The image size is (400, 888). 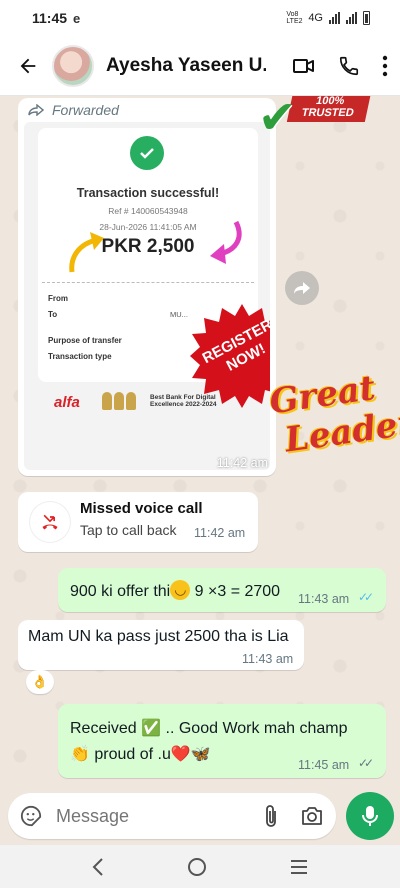 I want to click on forward-share-button, so click(x=302, y=288).